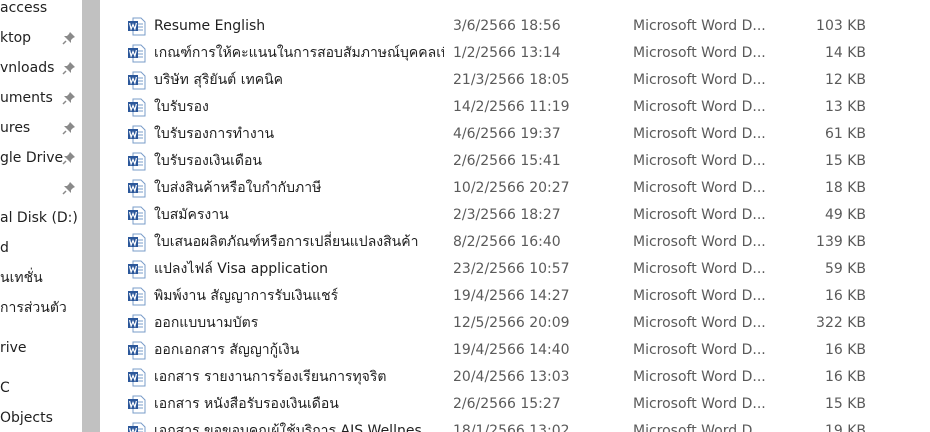  I want to click on nav-item: Objects, so click(26, 417).